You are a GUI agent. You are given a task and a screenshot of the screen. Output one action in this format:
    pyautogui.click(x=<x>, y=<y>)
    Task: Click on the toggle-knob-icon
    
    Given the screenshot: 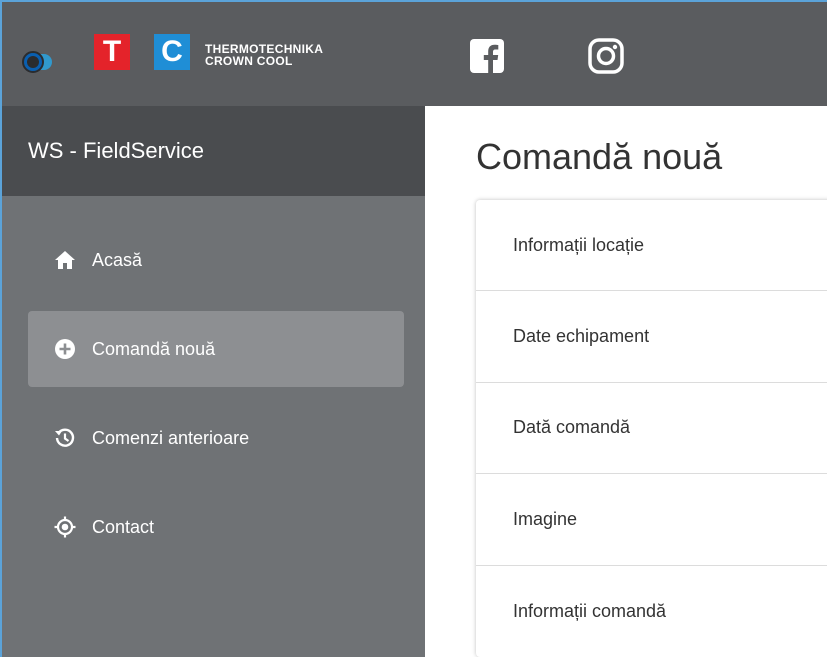 What is the action you would take?
    pyautogui.click(x=33, y=62)
    